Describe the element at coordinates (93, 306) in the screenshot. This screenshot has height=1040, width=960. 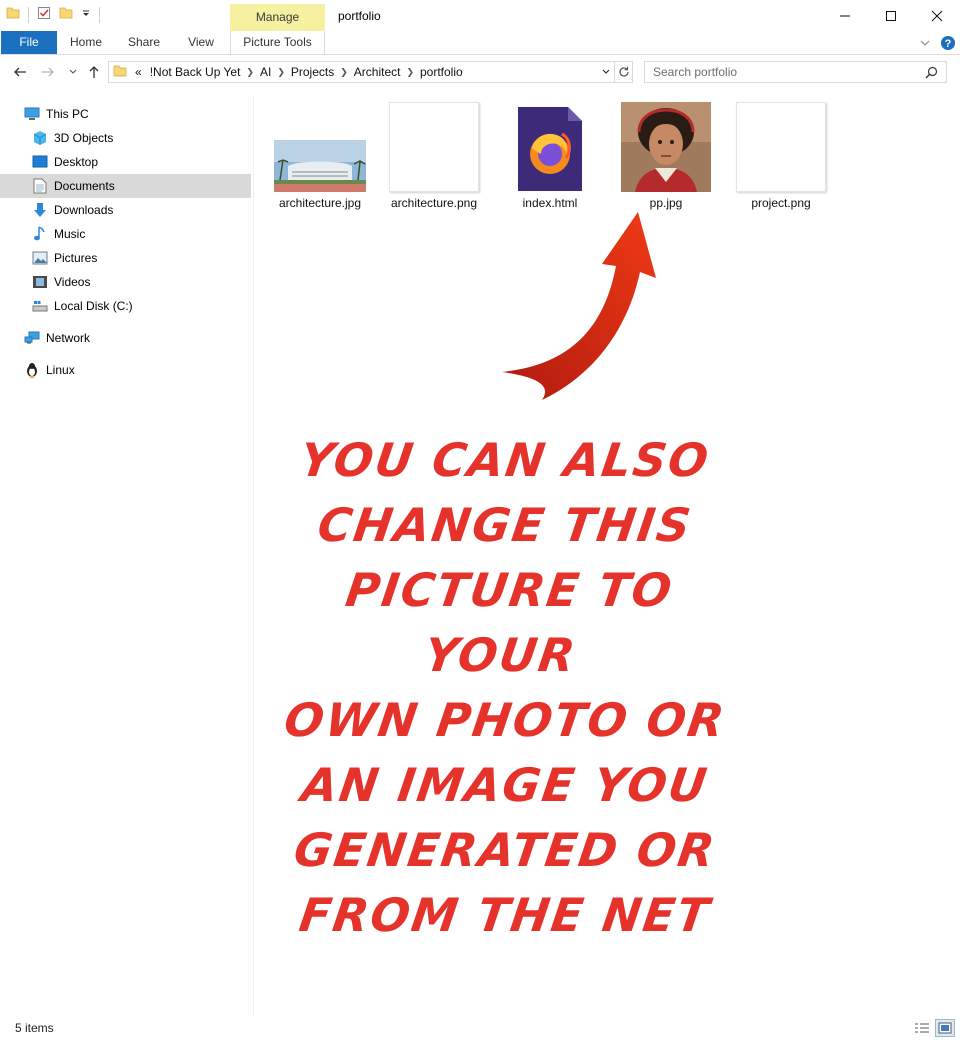
I see `nav-label: Local Disk (C:)` at that location.